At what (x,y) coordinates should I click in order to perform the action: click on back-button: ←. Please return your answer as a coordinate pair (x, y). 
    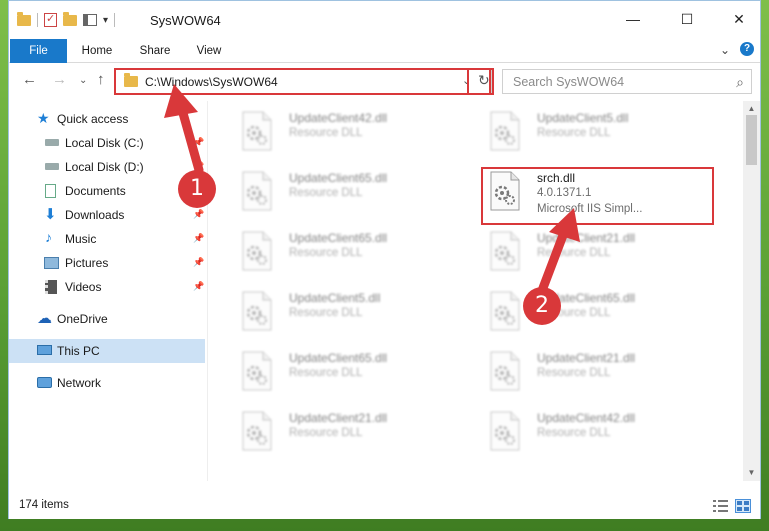
    Looking at the image, I should click on (29, 79).